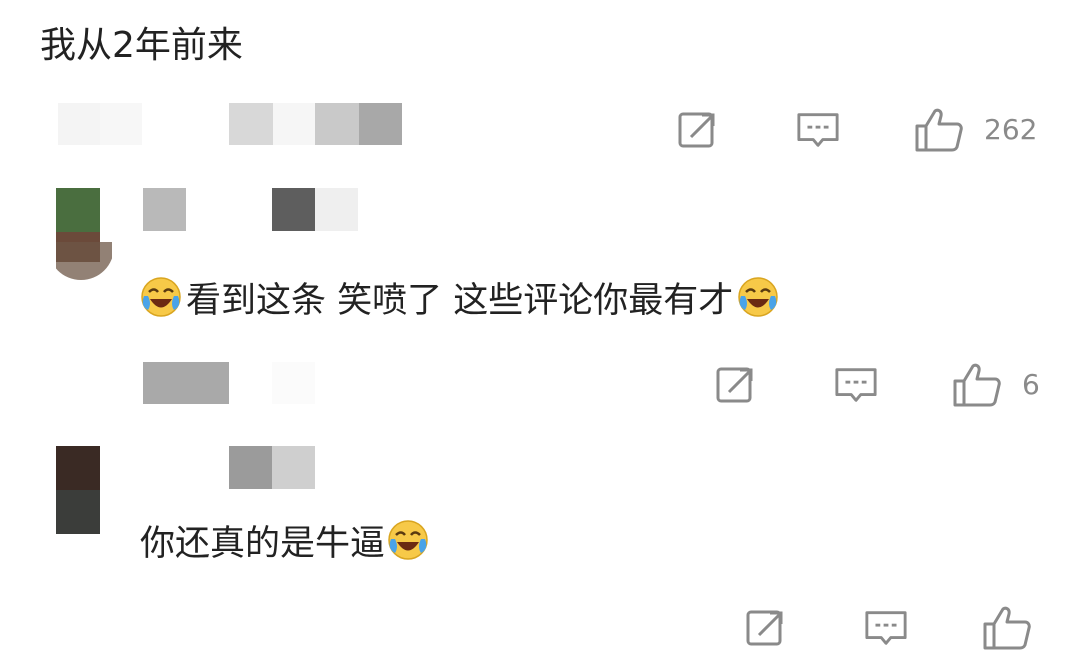 The width and height of the screenshot is (1080, 666). What do you see at coordinates (885, 385) in the screenshot?
I see `comment-2-action-bar: 6` at bounding box center [885, 385].